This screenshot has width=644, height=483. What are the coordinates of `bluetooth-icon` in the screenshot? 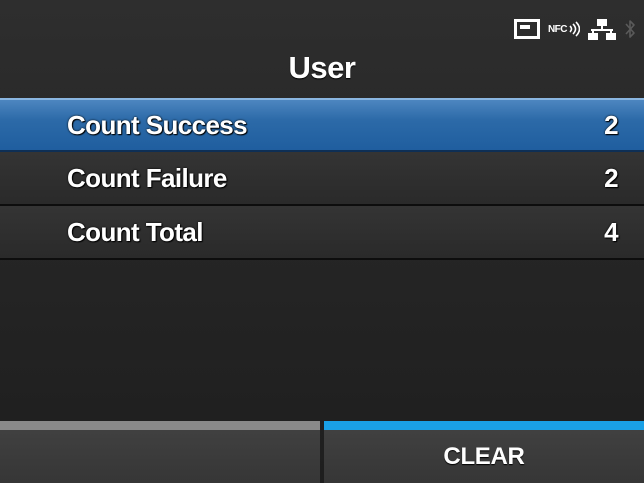 It's located at (630, 29).